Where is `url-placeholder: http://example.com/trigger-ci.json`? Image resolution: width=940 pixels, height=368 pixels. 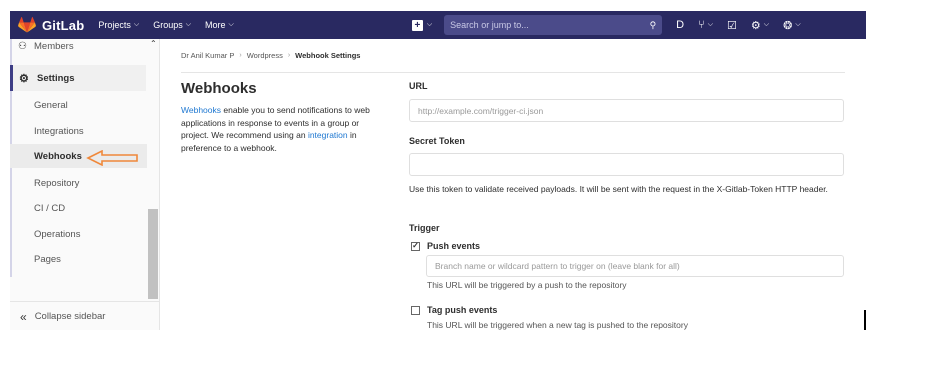
url-placeholder: http://example.com/trigger-ci.json is located at coordinates (481, 110).